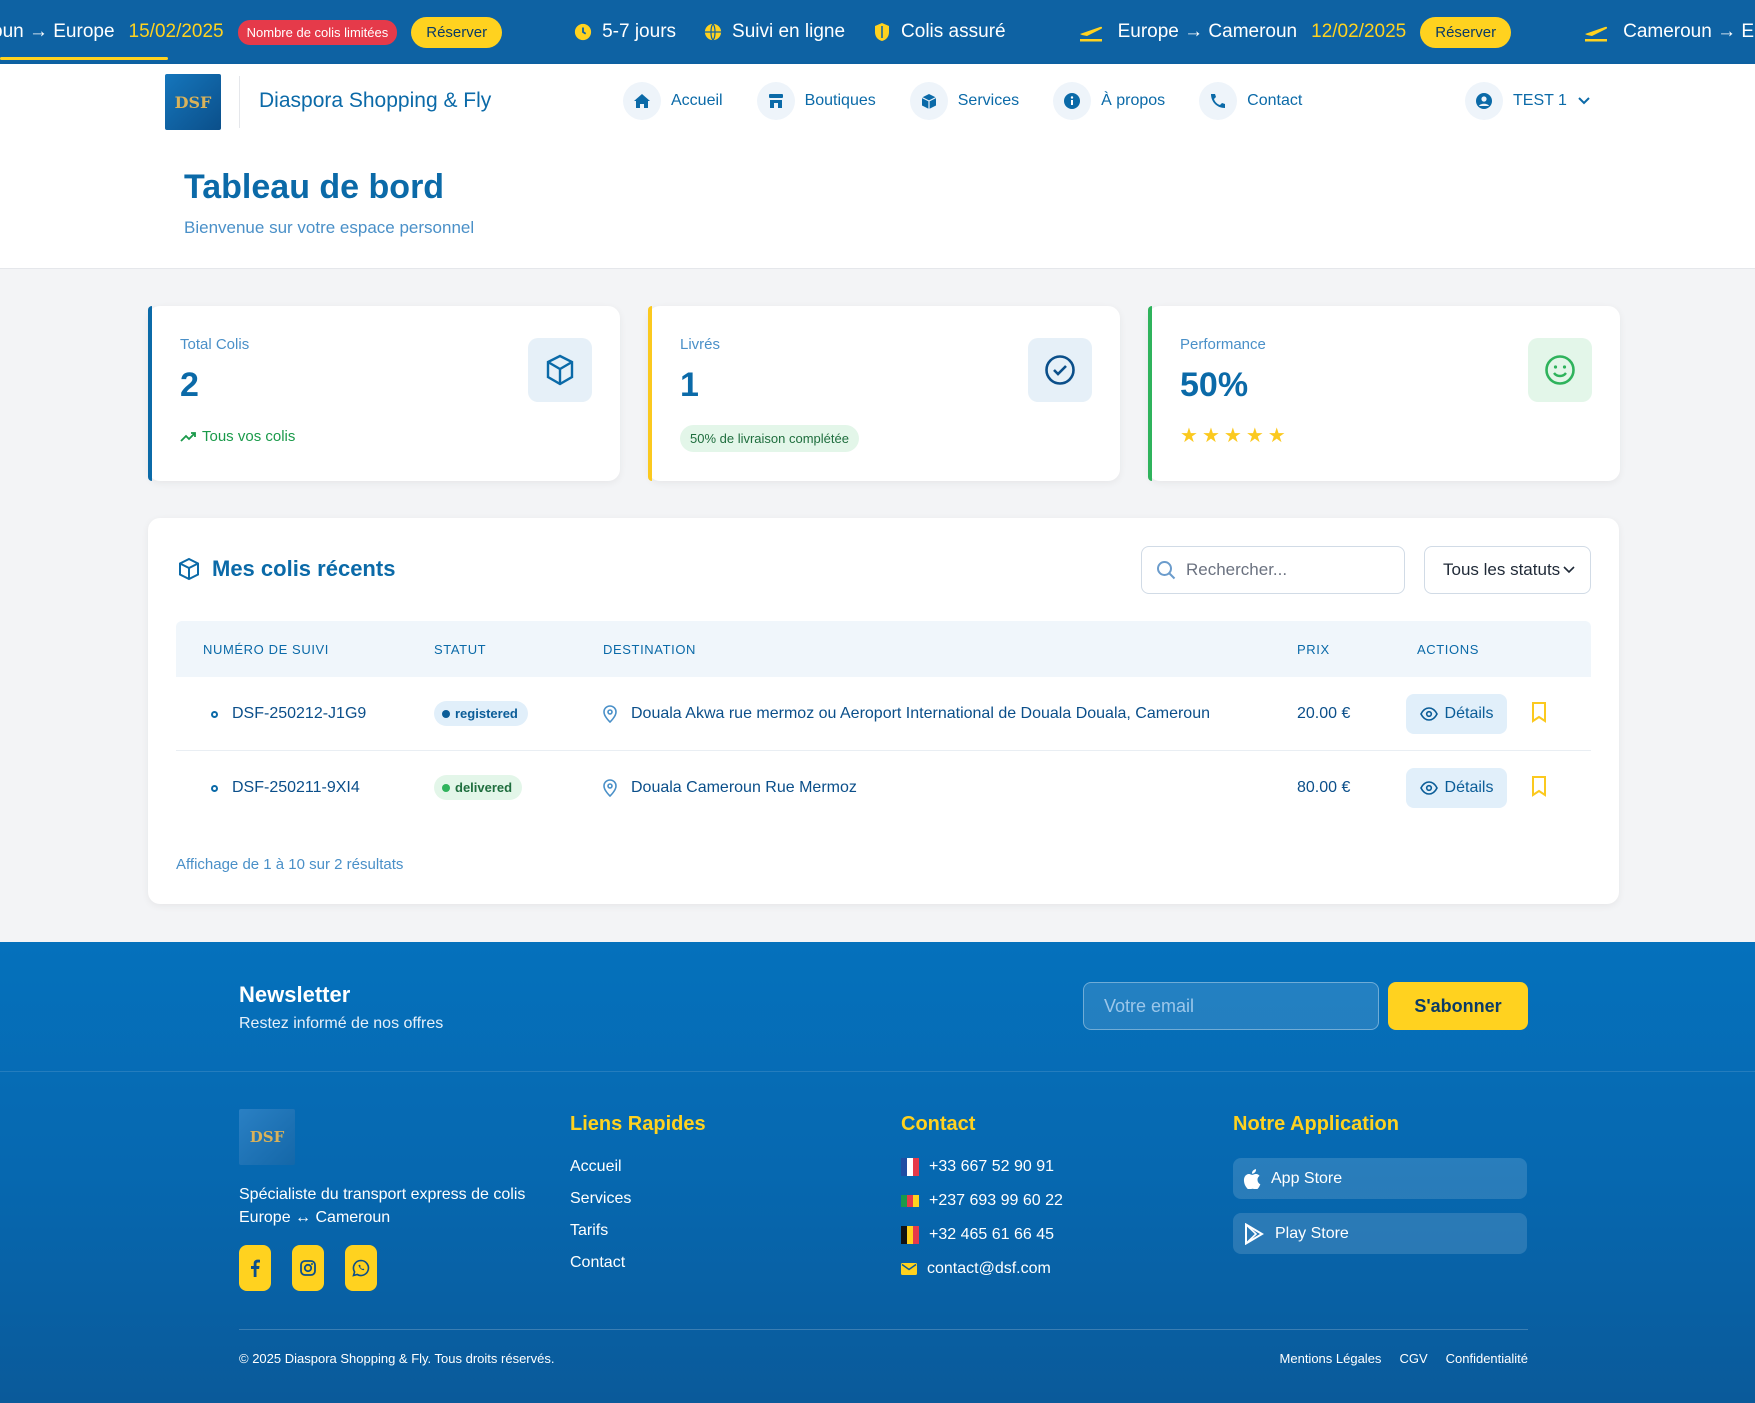  Describe the element at coordinates (1060, 370) in the screenshot. I see `check-circle-icon` at that location.